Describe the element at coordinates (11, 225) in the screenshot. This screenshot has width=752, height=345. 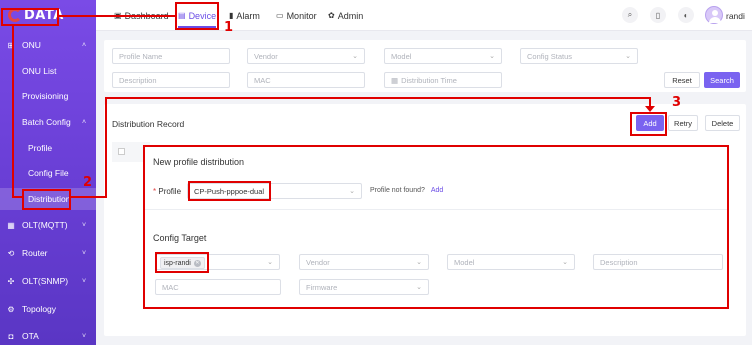
I see `olt-icon: ▦` at that location.